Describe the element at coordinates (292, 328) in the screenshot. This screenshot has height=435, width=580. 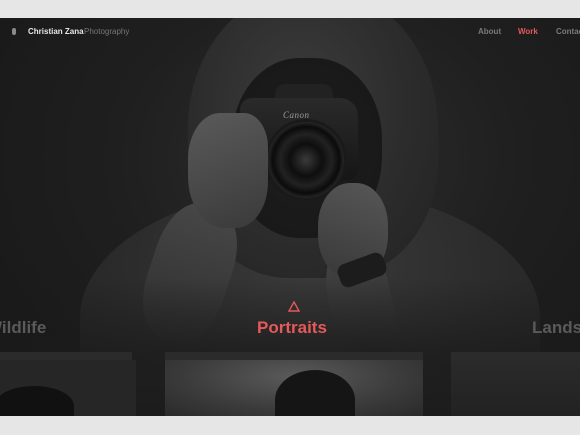
I see `category-portraits: Portraits` at that location.